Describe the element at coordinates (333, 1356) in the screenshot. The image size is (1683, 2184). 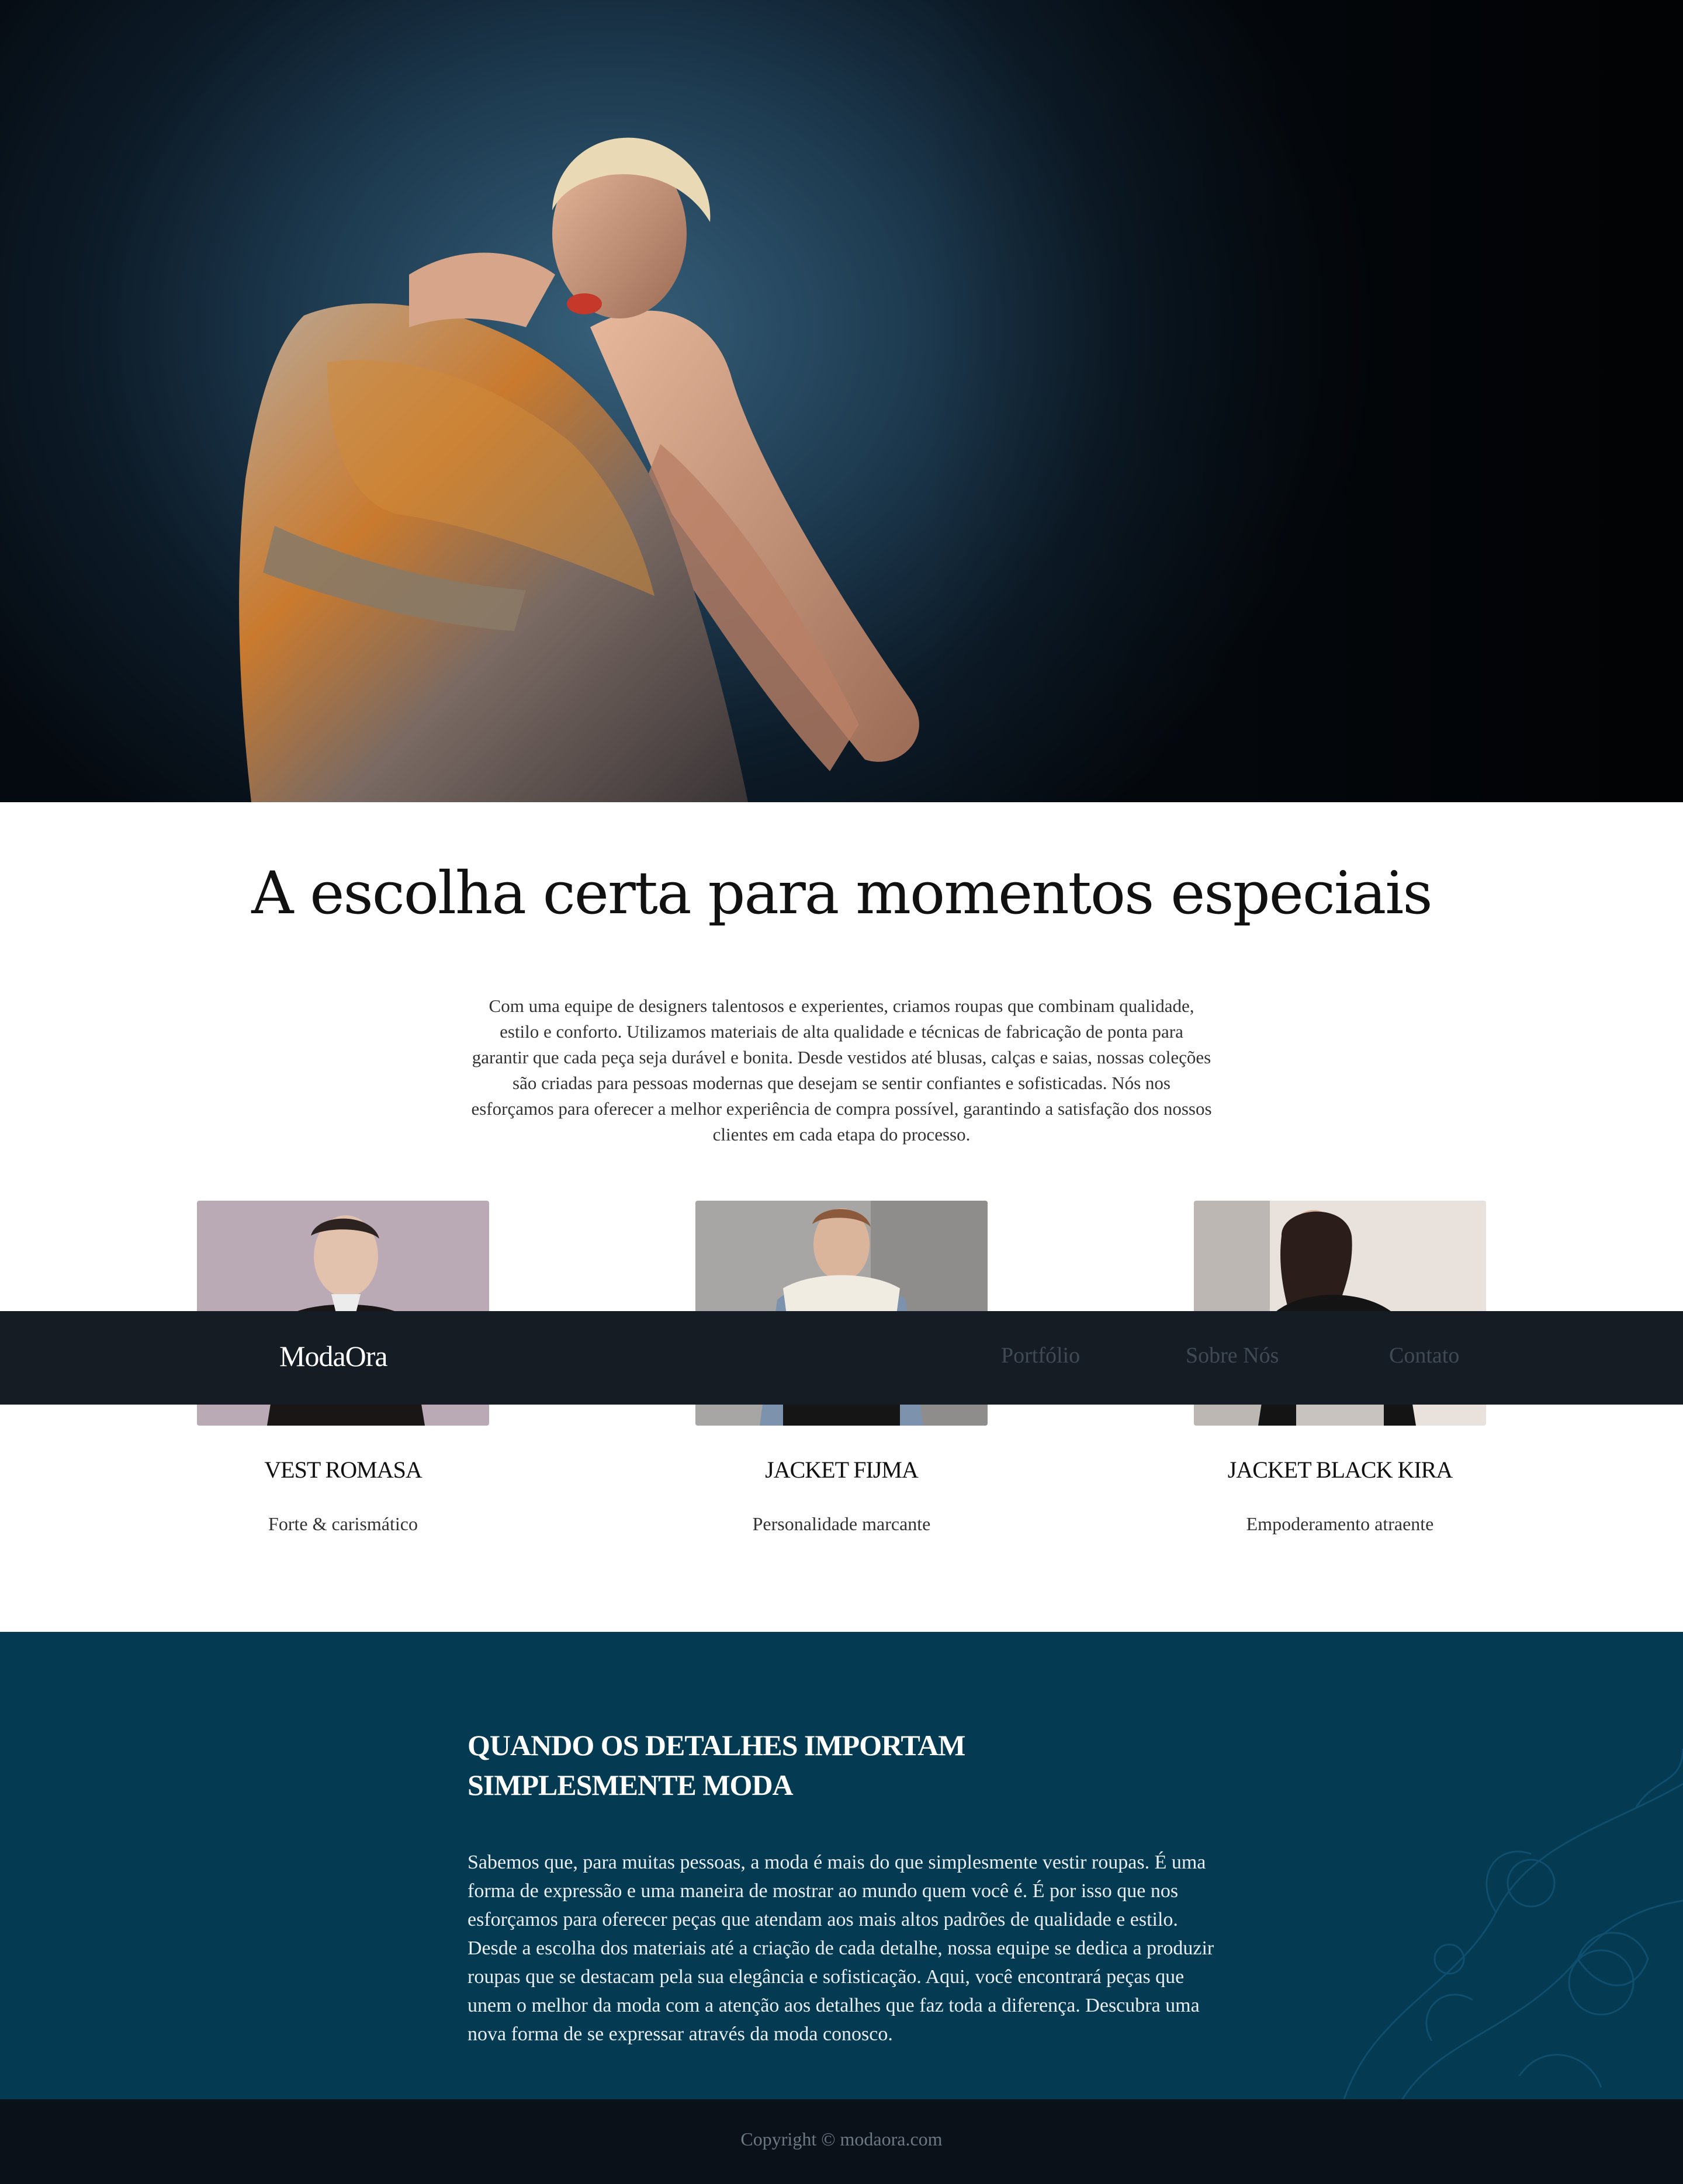
I see `brand-logo: ModaOra` at that location.